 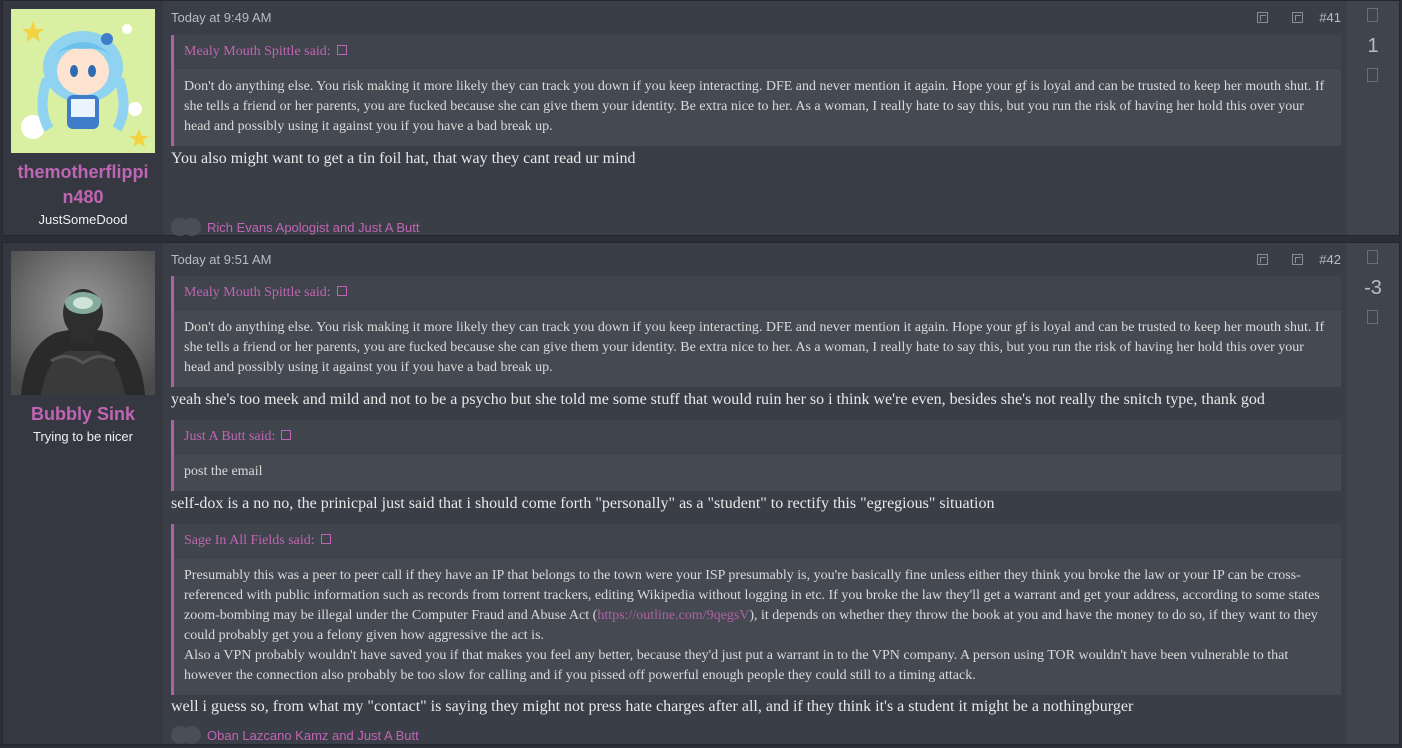 I want to click on quote-author: Sage In All Fields said:, so click(x=757, y=541).